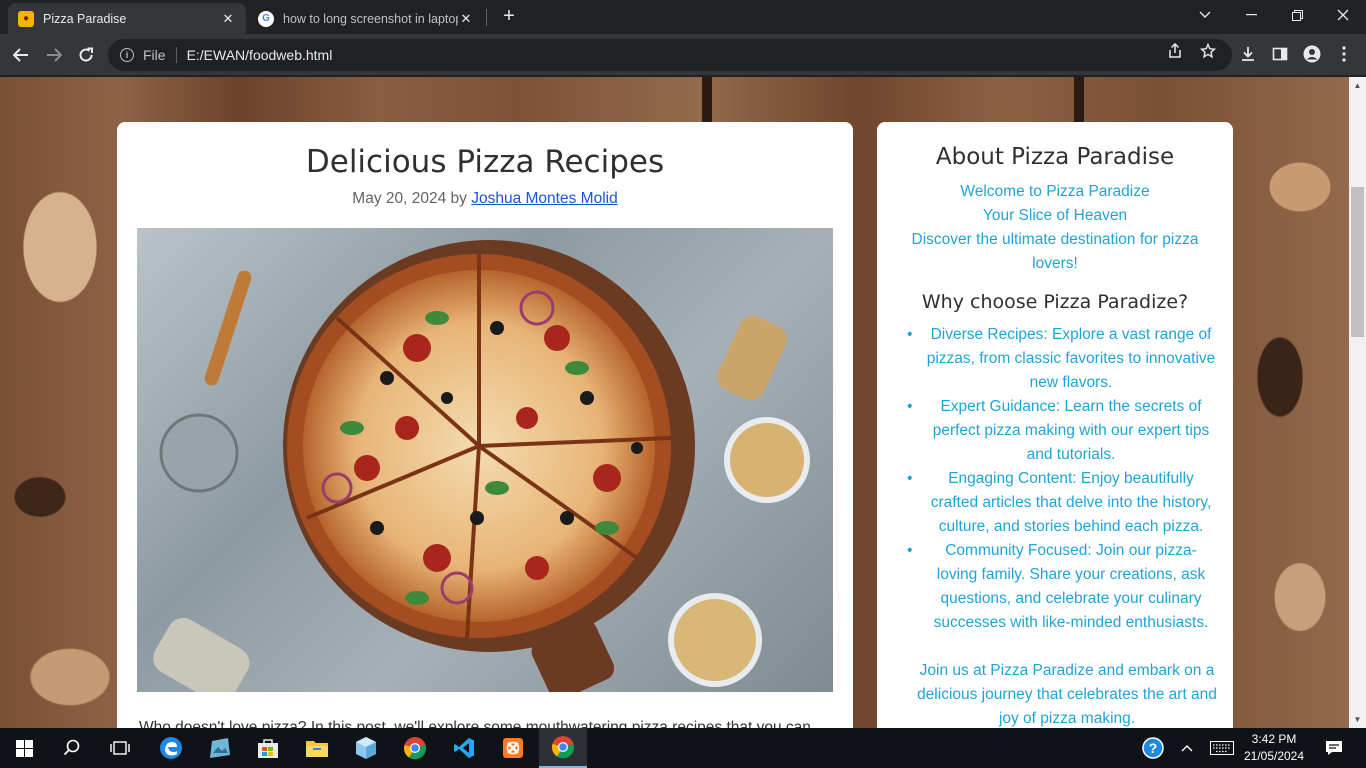 This screenshot has height=768, width=1366. I want to click on vscode-app, so click(464, 748).